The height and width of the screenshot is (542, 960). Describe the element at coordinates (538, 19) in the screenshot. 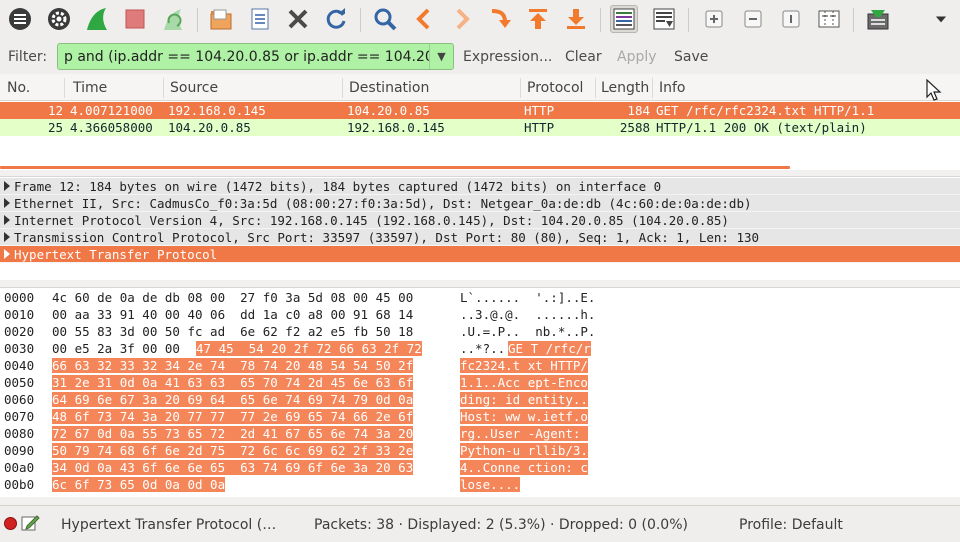

I see `go-first-icon` at that location.